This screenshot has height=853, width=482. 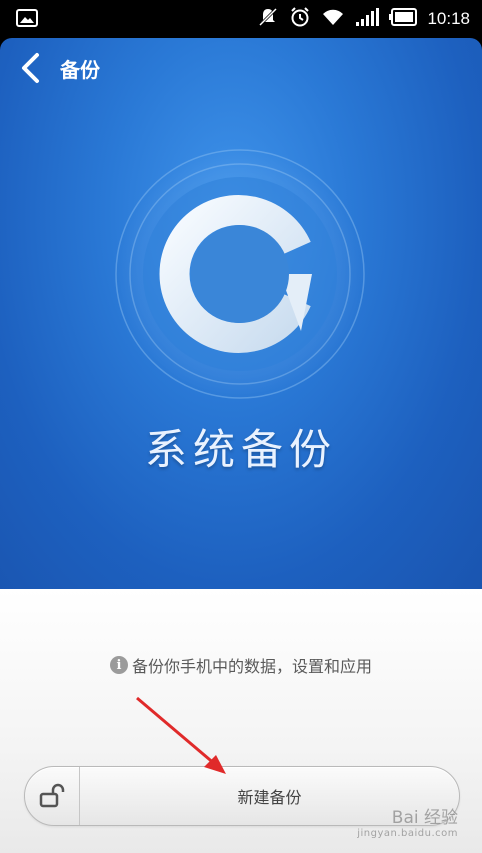 I want to click on unlock-icon, so click(x=52, y=795).